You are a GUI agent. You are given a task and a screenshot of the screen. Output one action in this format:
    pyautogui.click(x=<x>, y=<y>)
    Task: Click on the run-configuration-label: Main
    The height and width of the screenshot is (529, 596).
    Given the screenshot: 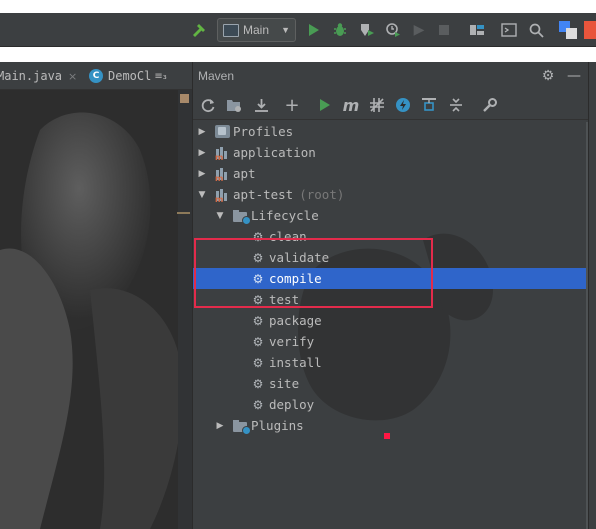 What is the action you would take?
    pyautogui.click(x=256, y=30)
    